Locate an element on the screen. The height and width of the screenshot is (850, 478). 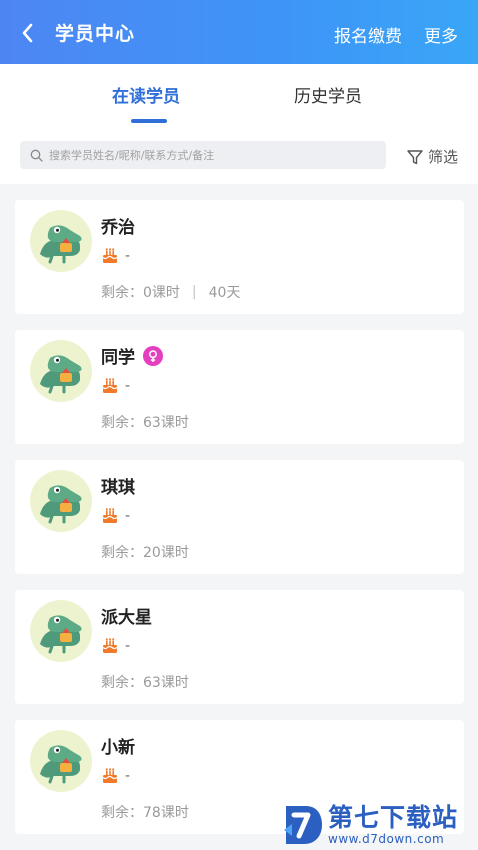
female-symbol-icon is located at coordinates (153, 355).